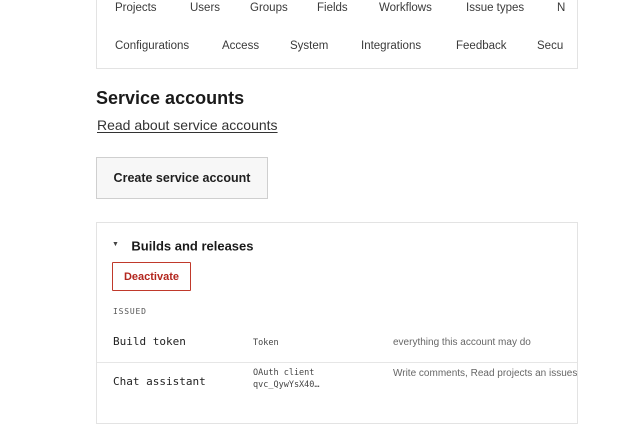 This screenshot has height=424, width=640. I want to click on token-permissions: Write comments, Read projects an issues, so click(485, 373).